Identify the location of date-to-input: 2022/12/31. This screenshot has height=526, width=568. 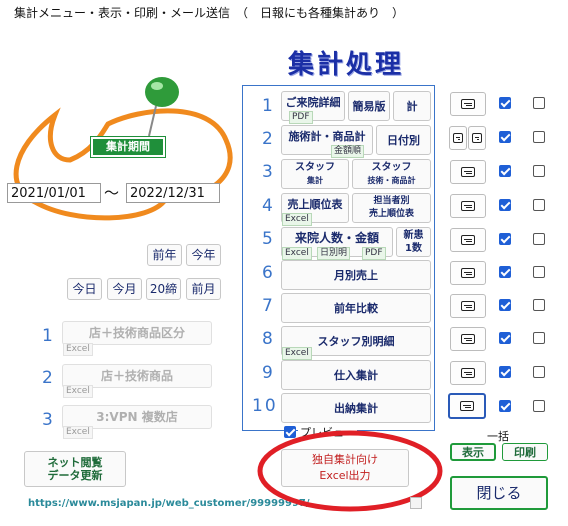
(173, 193).